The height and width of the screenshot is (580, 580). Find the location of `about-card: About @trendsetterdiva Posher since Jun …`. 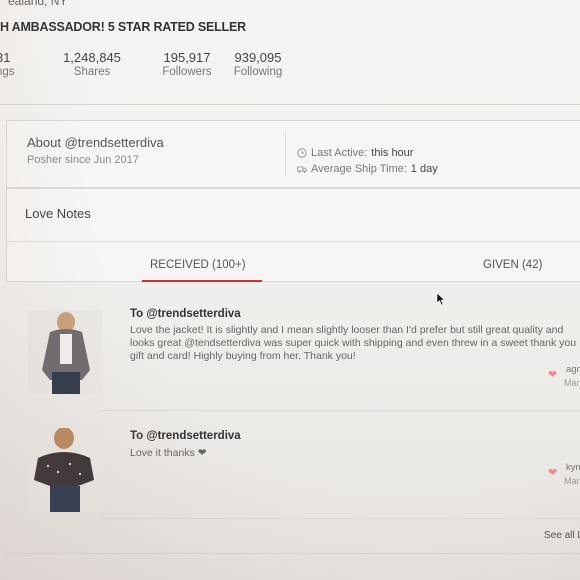

about-card: About @trendsetterdiva Posher since Jun … is located at coordinates (293, 154).